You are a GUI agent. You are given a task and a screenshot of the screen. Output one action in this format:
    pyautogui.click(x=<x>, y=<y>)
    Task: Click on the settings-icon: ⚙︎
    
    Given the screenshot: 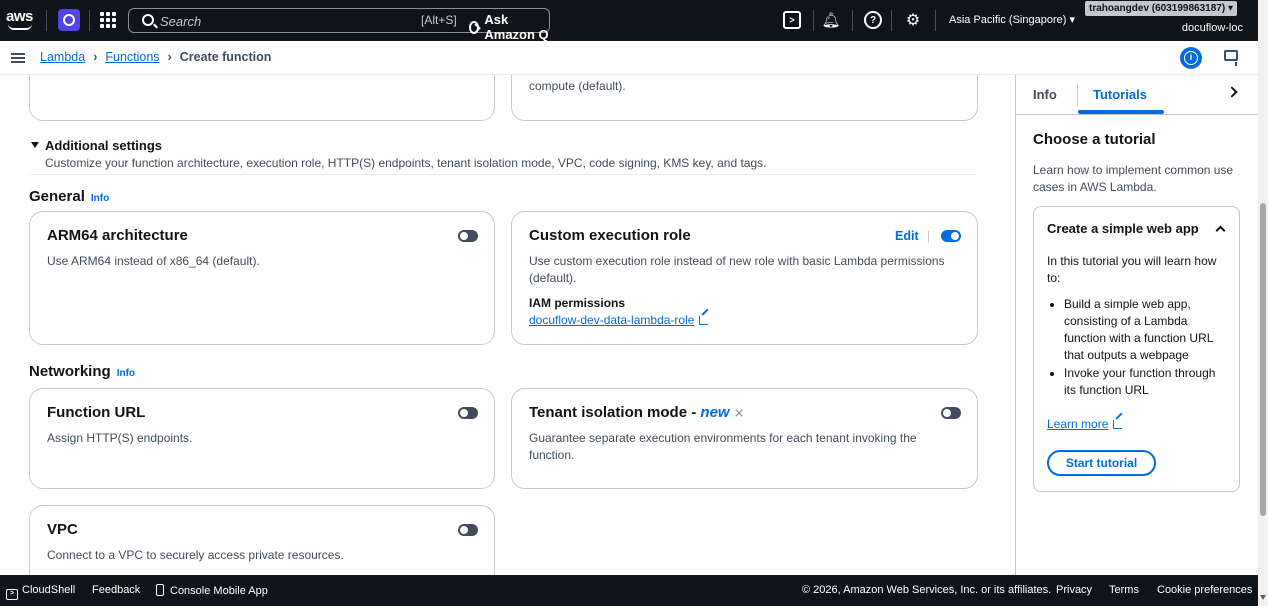 What is the action you would take?
    pyautogui.click(x=913, y=20)
    